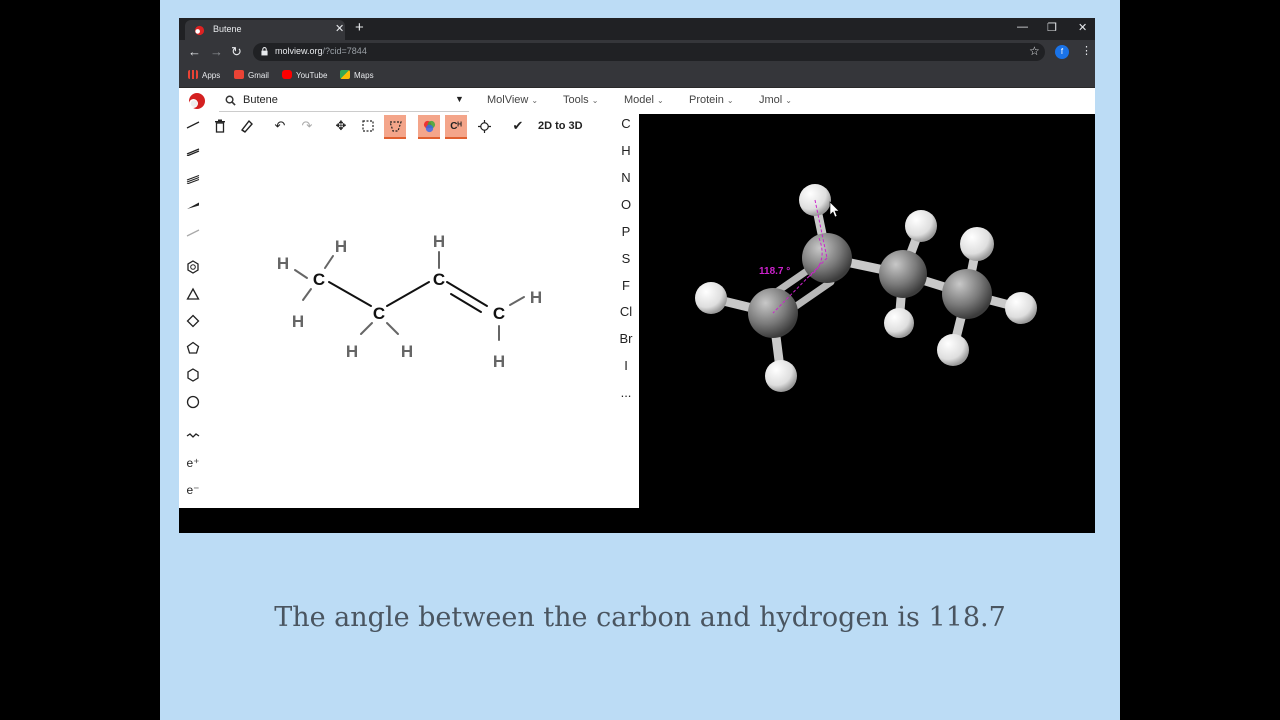 Image resolution: width=1280 pixels, height=720 pixels. I want to click on bookmark-label: Maps, so click(364, 75).